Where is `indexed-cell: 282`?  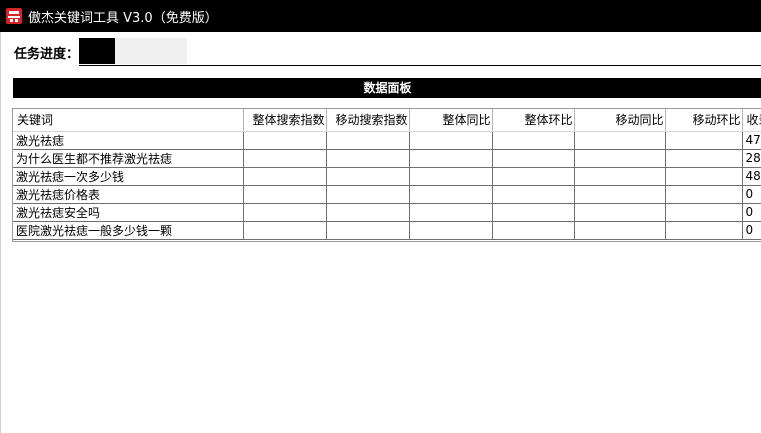 indexed-cell: 282 is located at coordinates (751, 158).